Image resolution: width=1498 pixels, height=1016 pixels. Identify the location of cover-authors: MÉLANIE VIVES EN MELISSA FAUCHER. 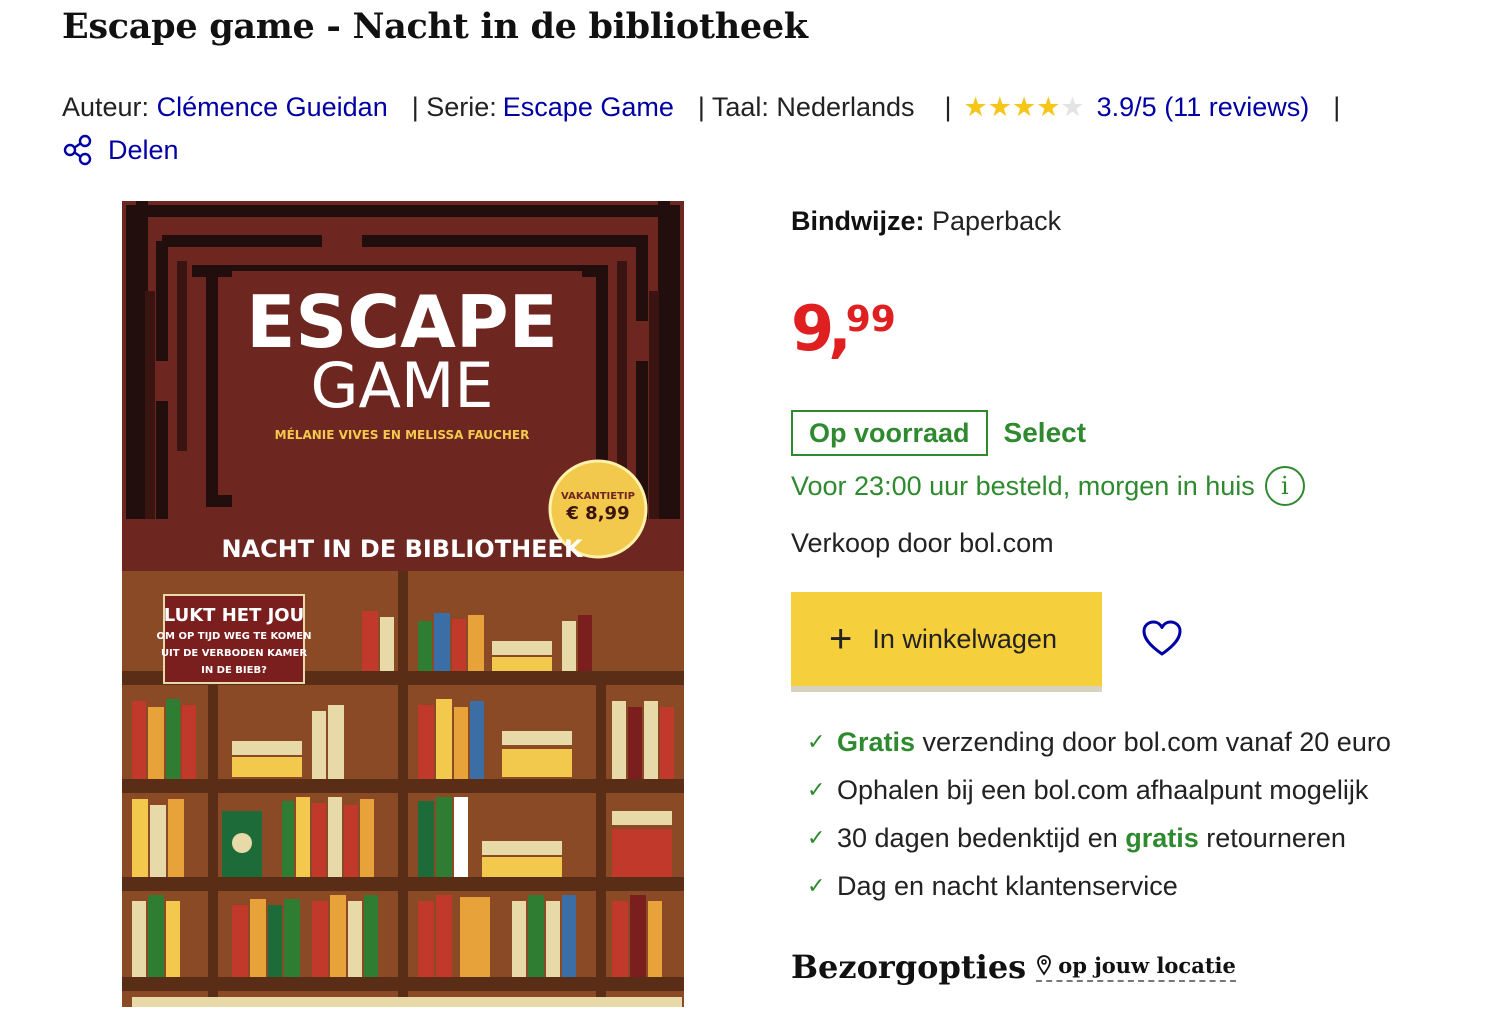
(402, 434).